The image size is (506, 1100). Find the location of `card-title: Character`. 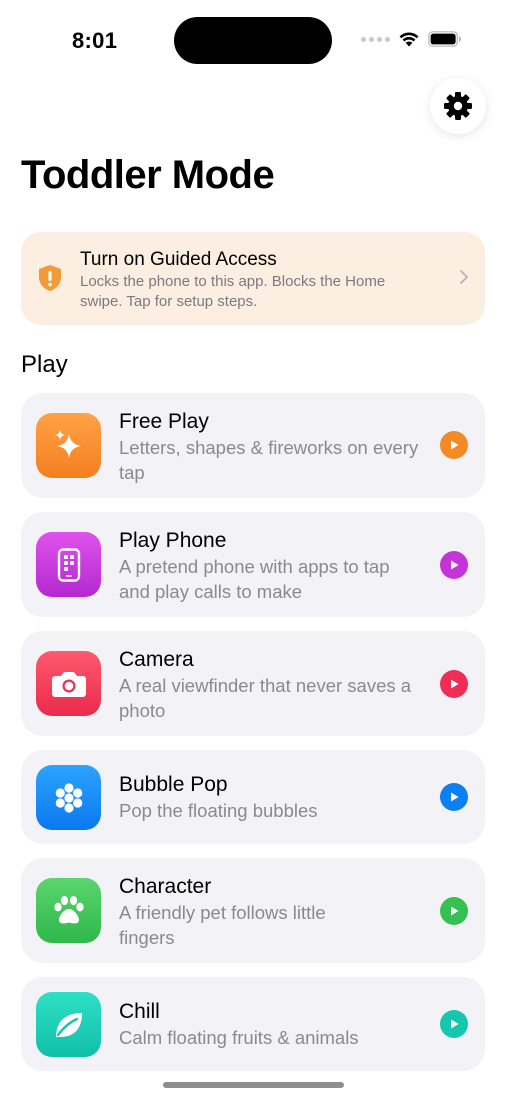

card-title: Character is located at coordinates (165, 886).